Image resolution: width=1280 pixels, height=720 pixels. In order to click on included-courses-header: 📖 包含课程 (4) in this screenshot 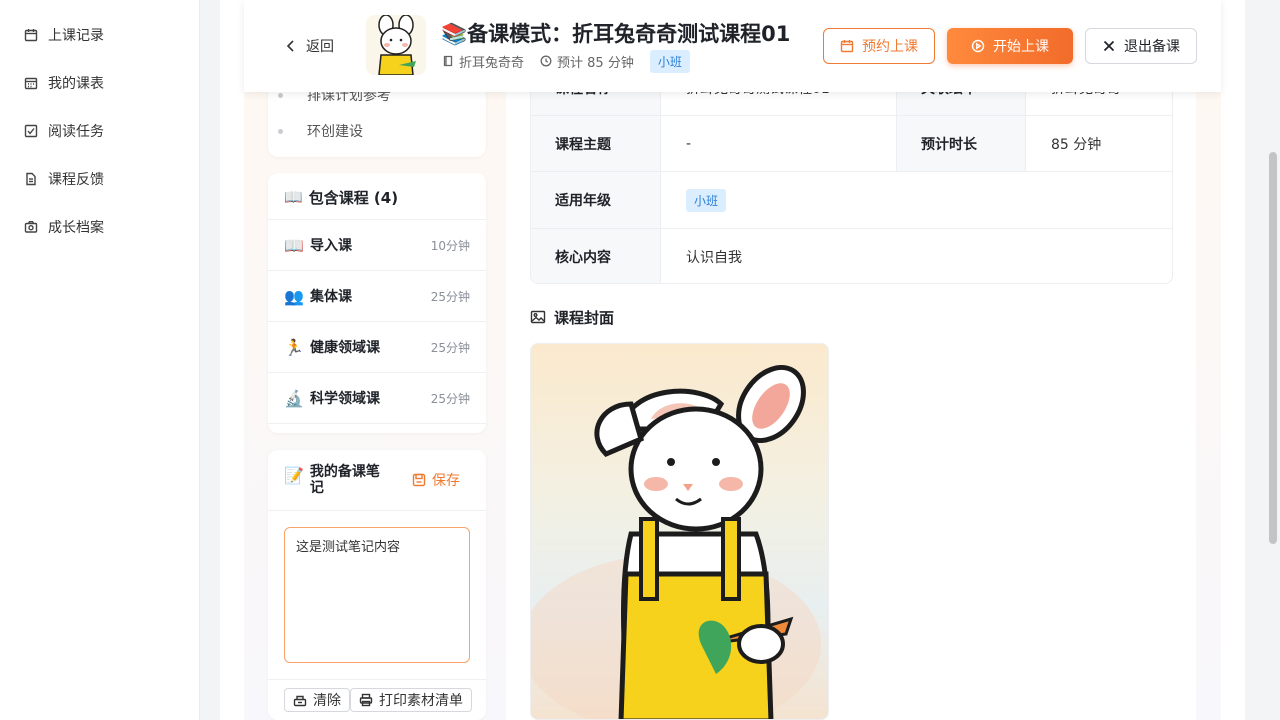, I will do `click(341, 197)`.